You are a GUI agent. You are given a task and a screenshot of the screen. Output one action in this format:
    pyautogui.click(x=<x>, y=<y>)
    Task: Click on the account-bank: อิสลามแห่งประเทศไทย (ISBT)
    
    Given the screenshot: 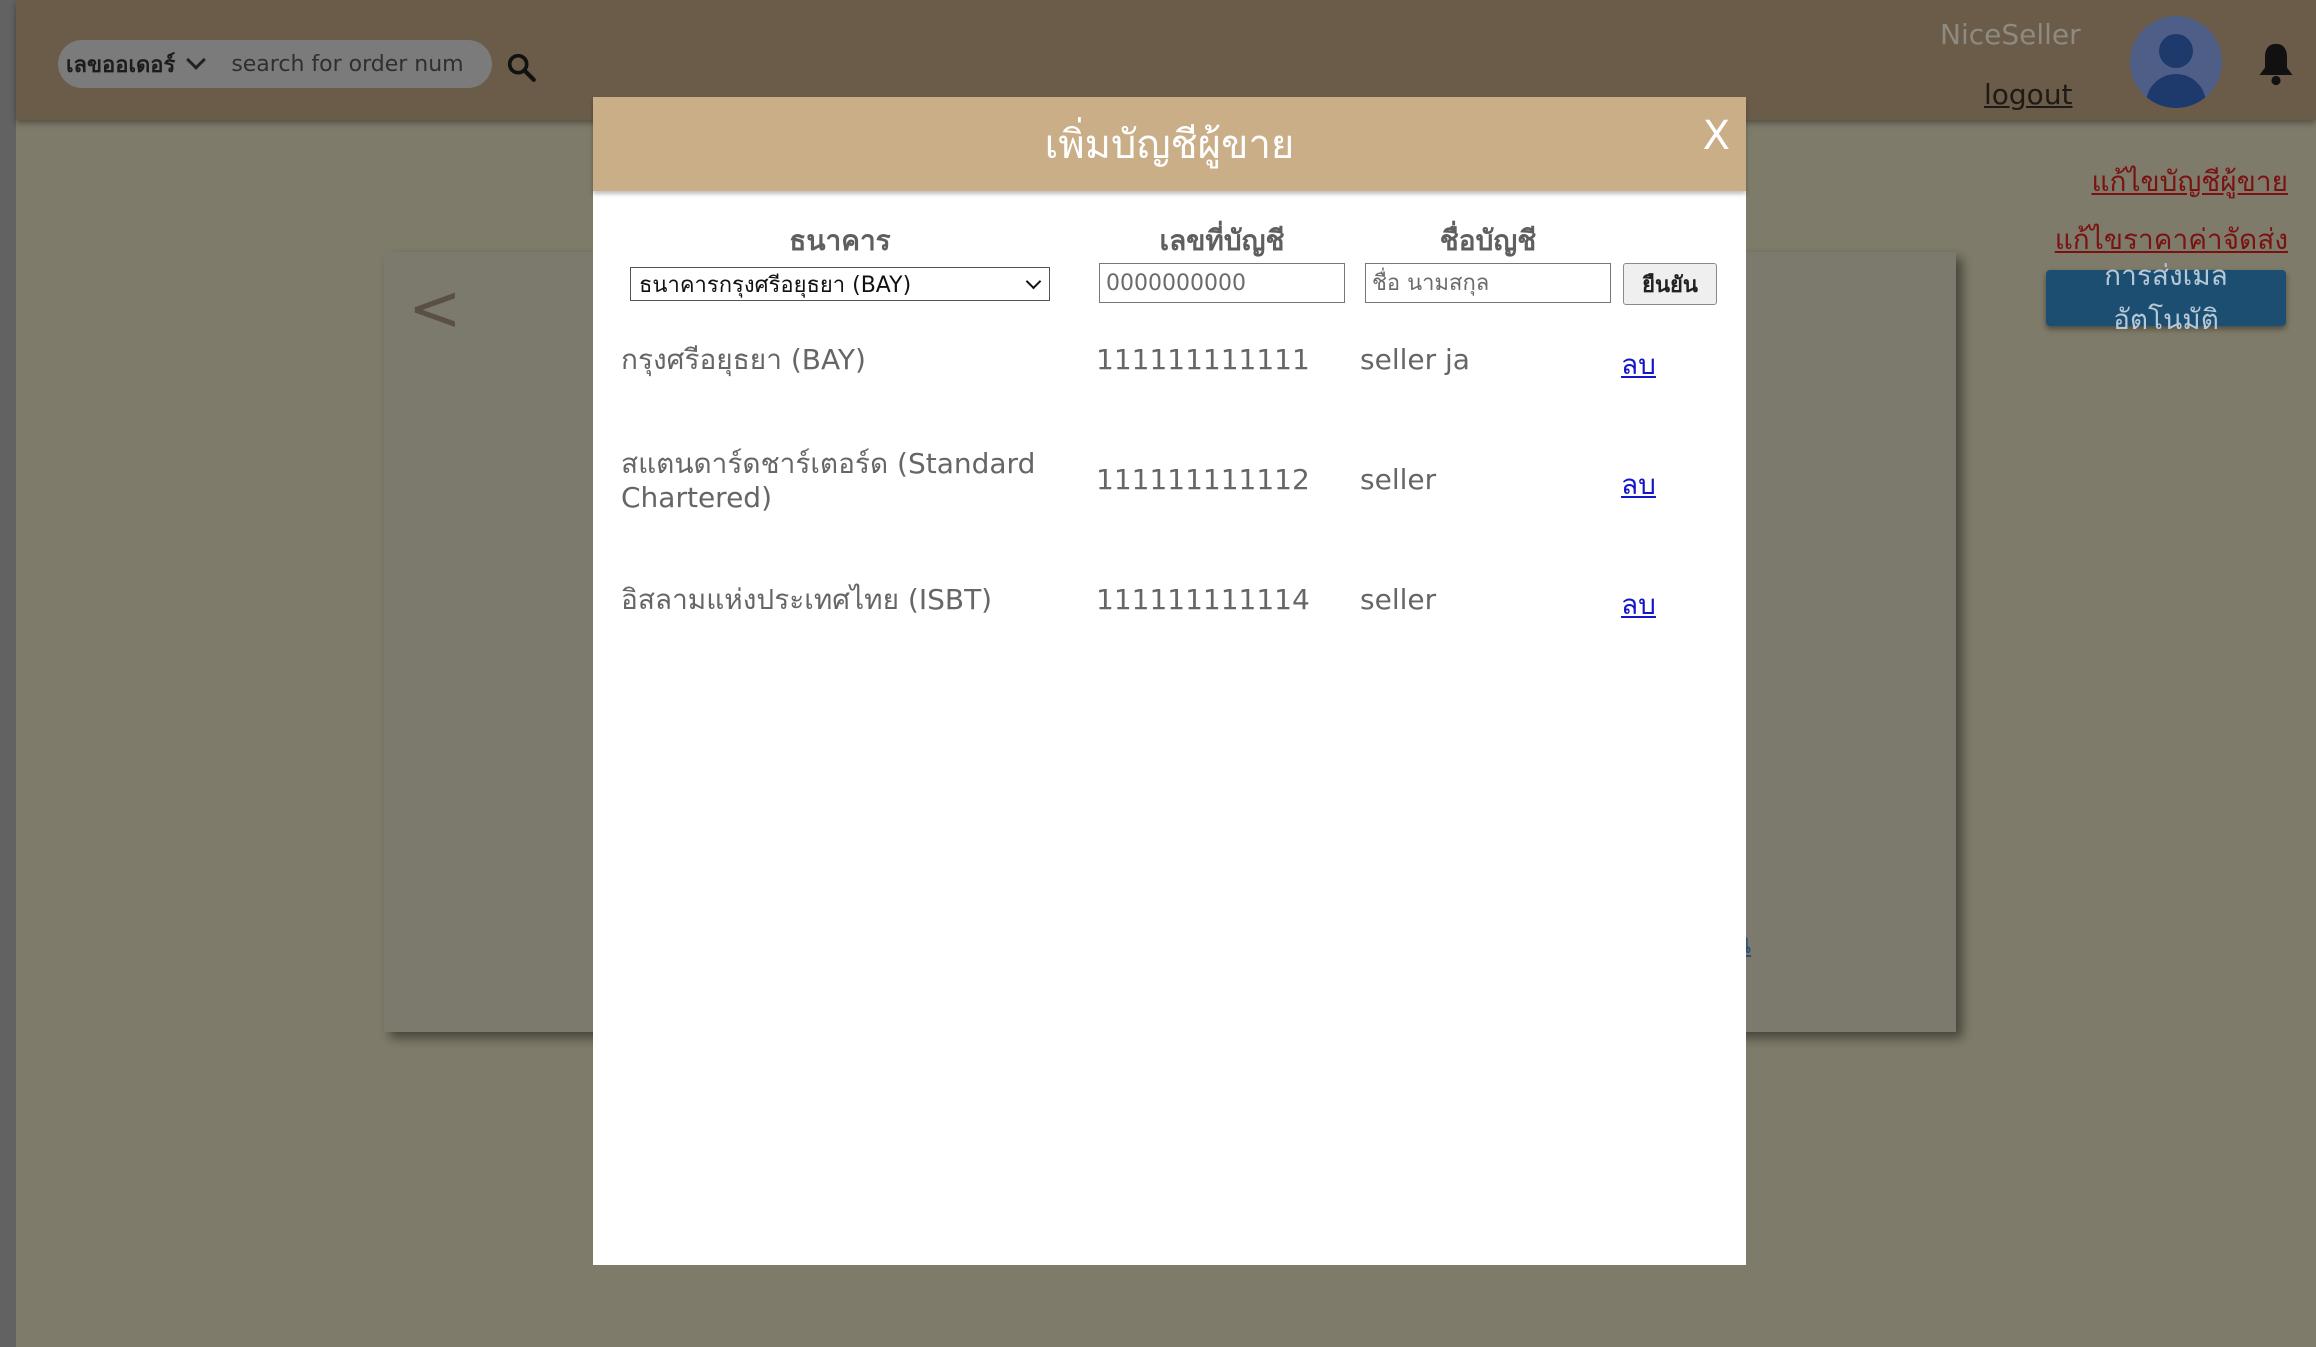 What is the action you would take?
    pyautogui.click(x=807, y=599)
    